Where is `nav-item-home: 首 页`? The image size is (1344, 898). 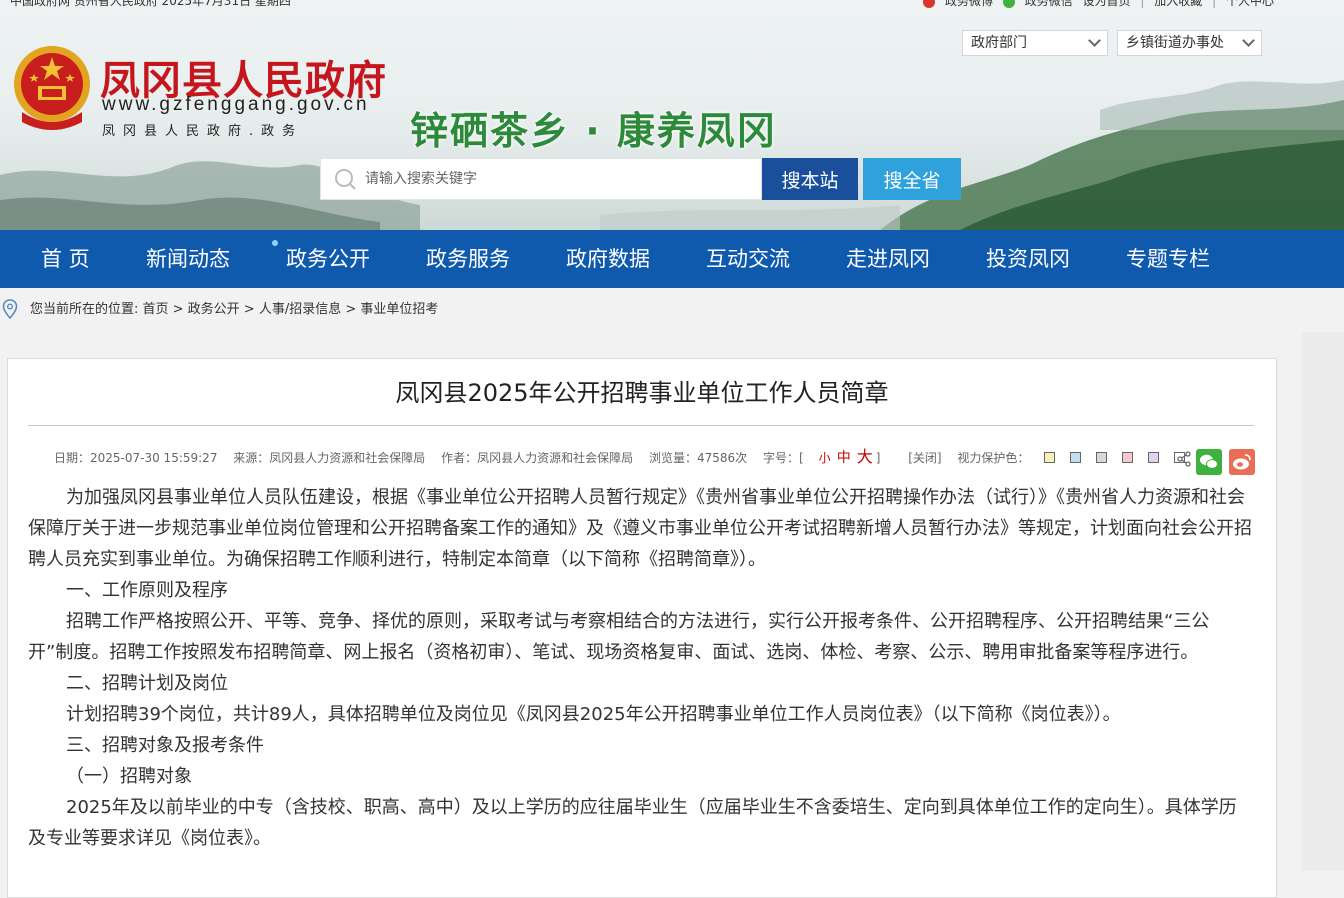 nav-item-home: 首 页 is located at coordinates (65, 259).